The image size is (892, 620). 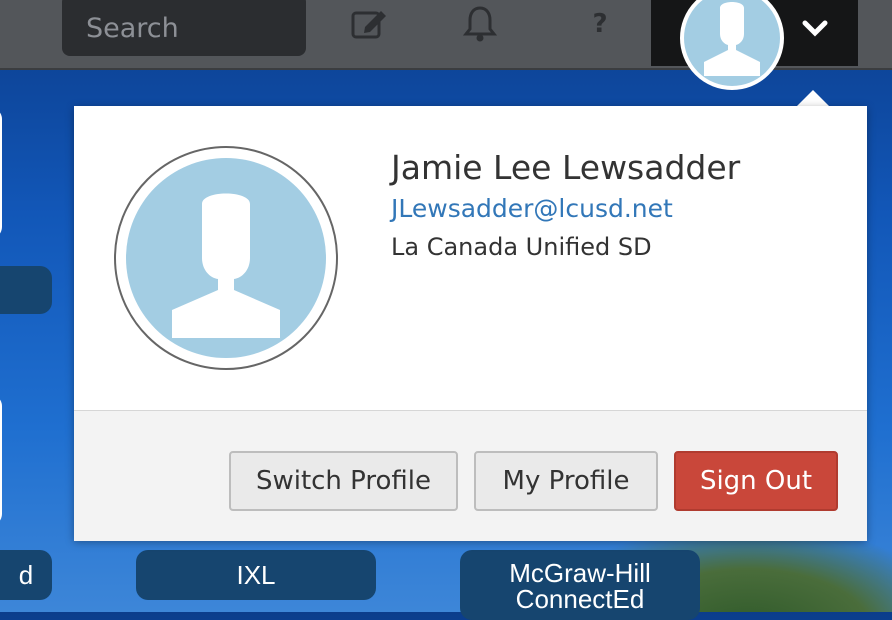 I want to click on app-tile-mcgraw-hill: McGraw-Hill ConnectEd, so click(x=580, y=585).